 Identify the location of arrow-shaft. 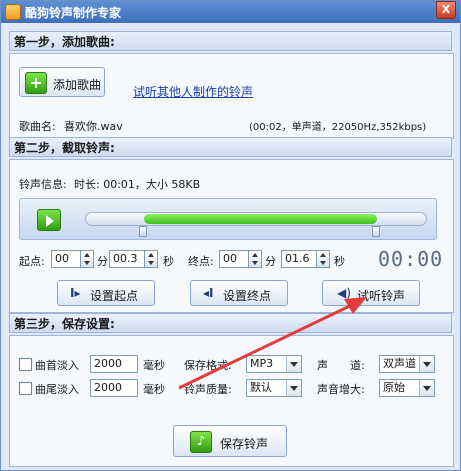
(267, 345).